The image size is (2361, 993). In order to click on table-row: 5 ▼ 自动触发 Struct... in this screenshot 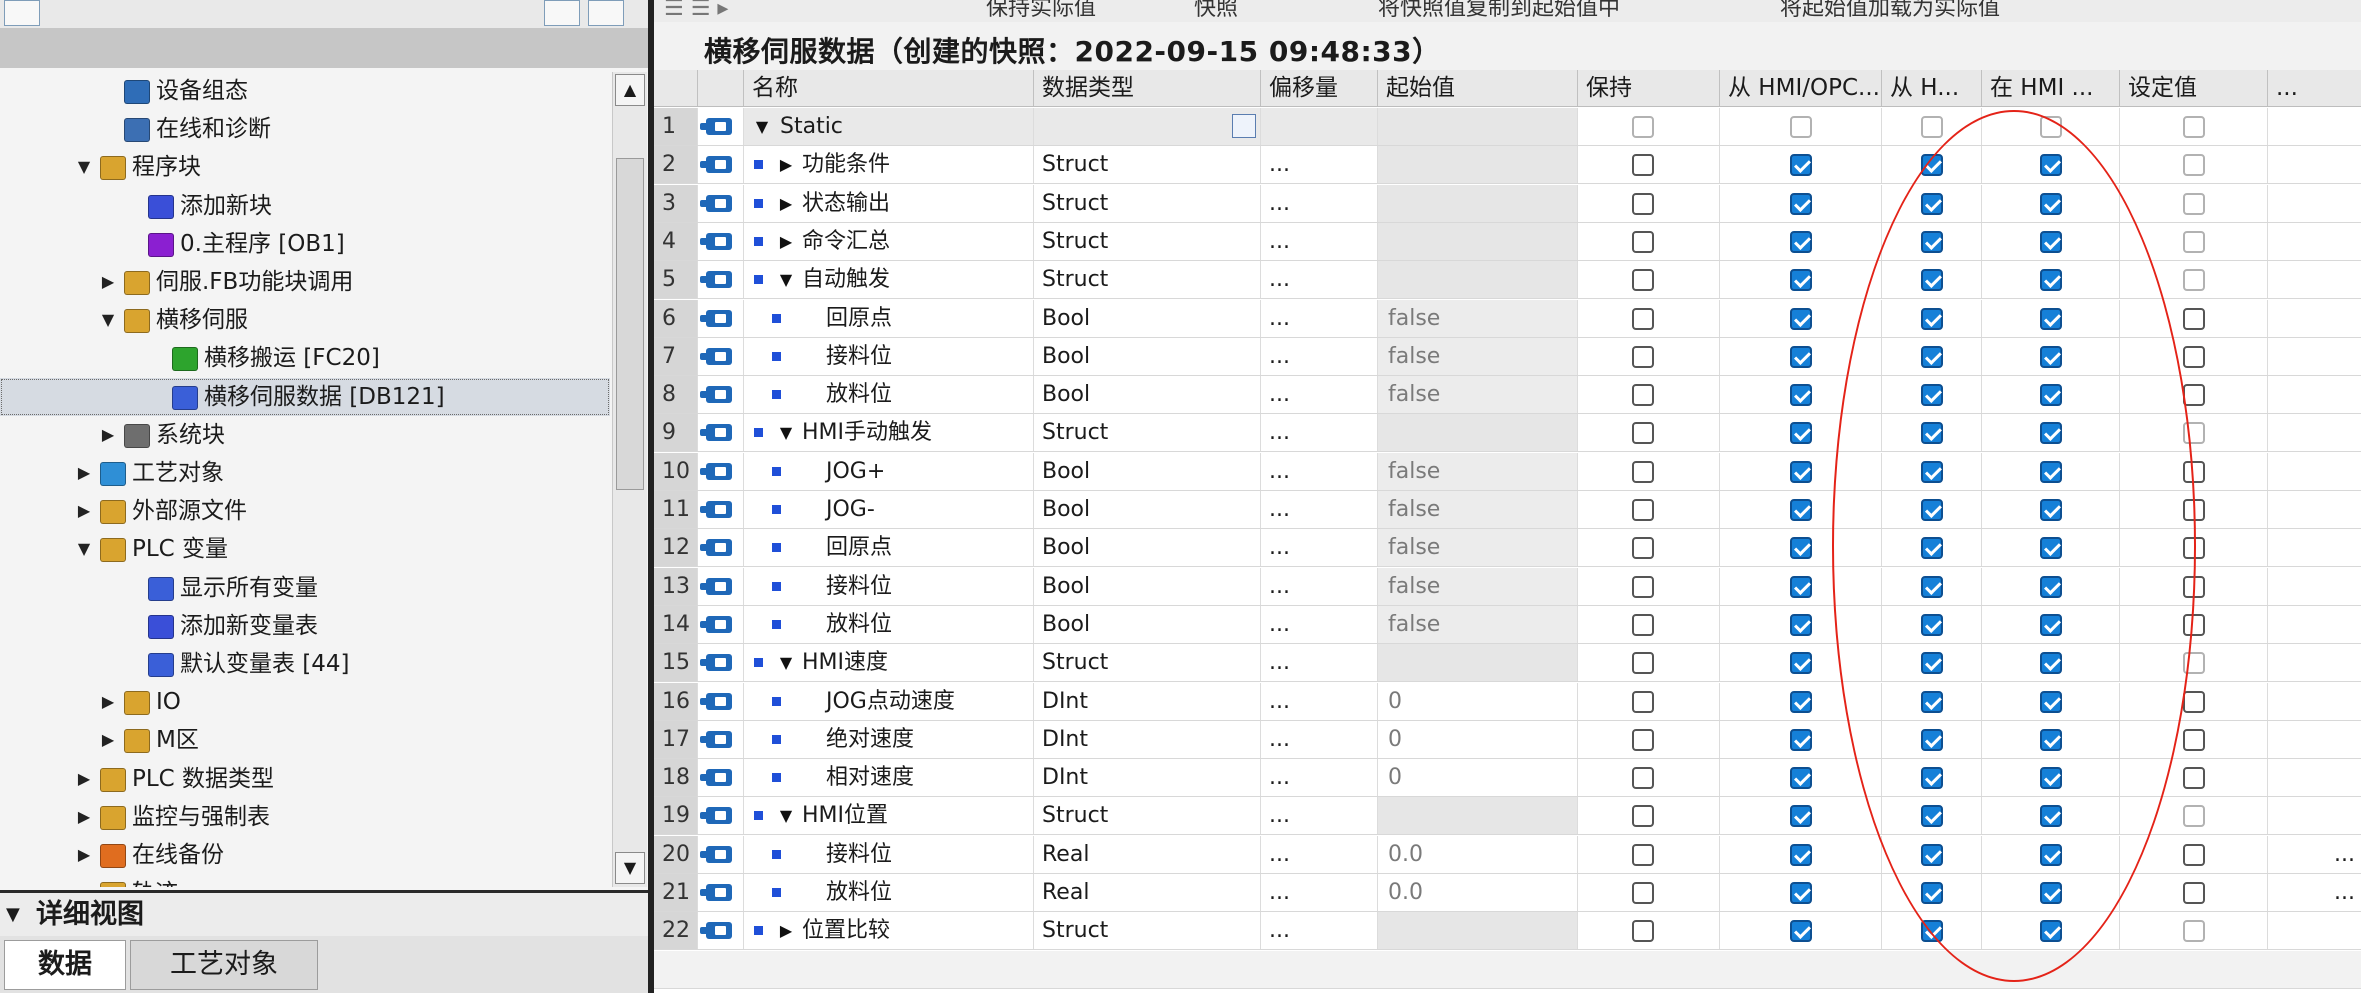, I will do `click(1507, 280)`.